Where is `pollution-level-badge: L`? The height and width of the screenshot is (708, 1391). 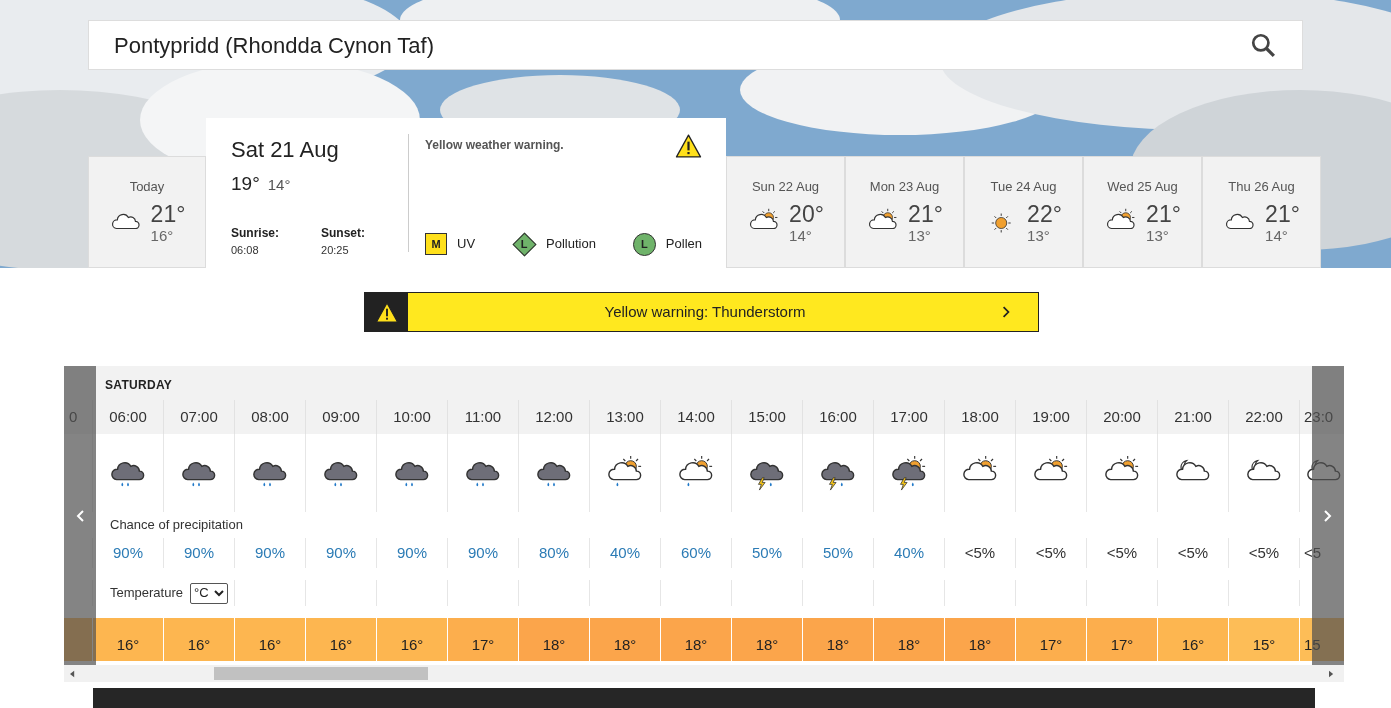 pollution-level-badge: L is located at coordinates (524, 244).